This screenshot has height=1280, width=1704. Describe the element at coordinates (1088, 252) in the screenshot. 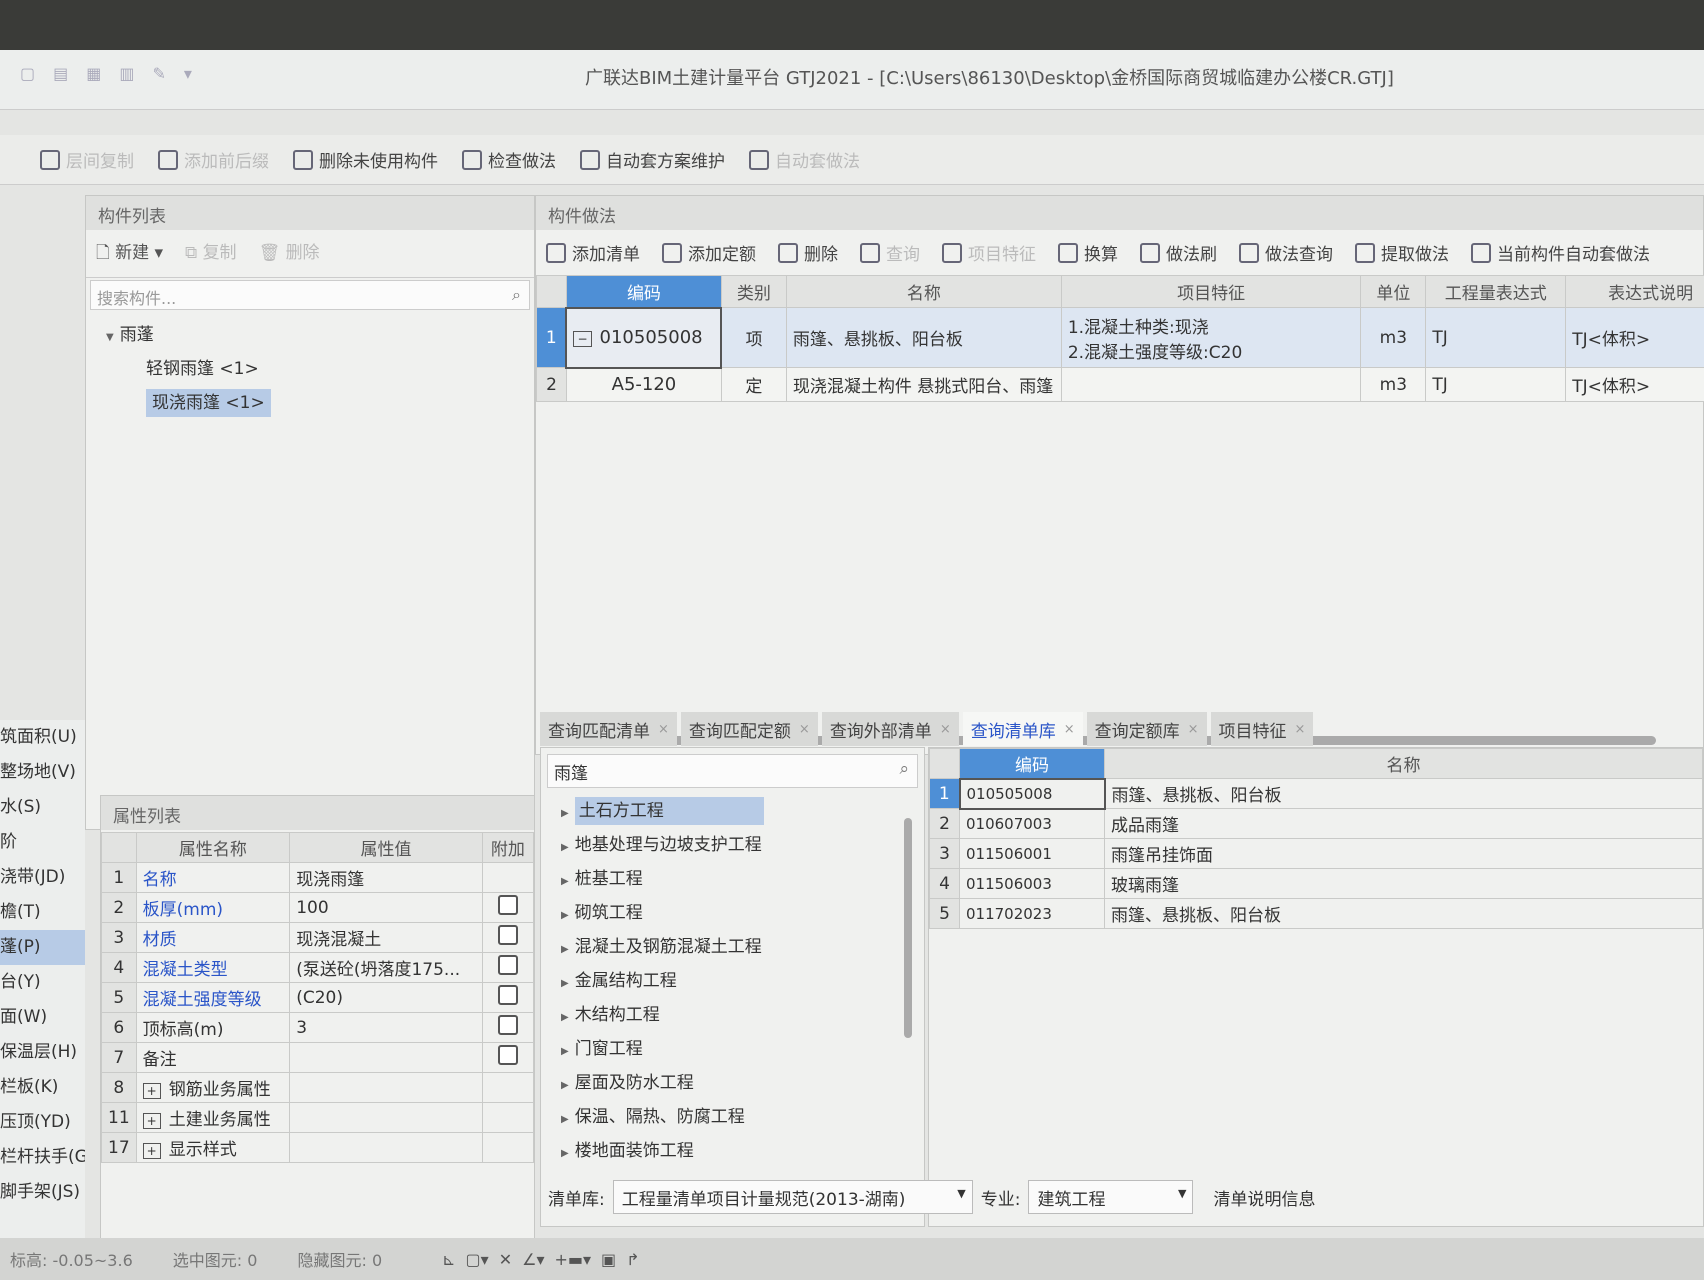

I see `method-toolbar-button: 换算` at that location.